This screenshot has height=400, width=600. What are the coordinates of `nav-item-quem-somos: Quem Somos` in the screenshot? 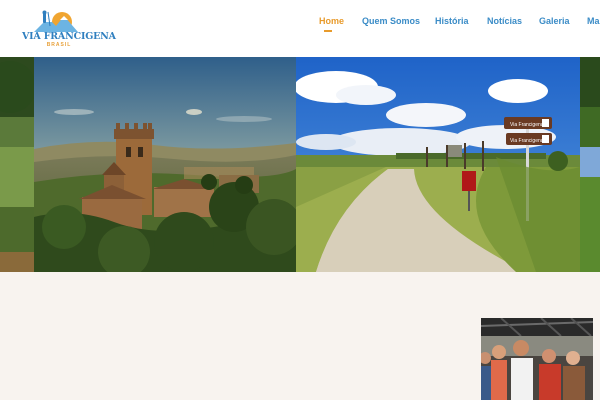 It's located at (391, 21).